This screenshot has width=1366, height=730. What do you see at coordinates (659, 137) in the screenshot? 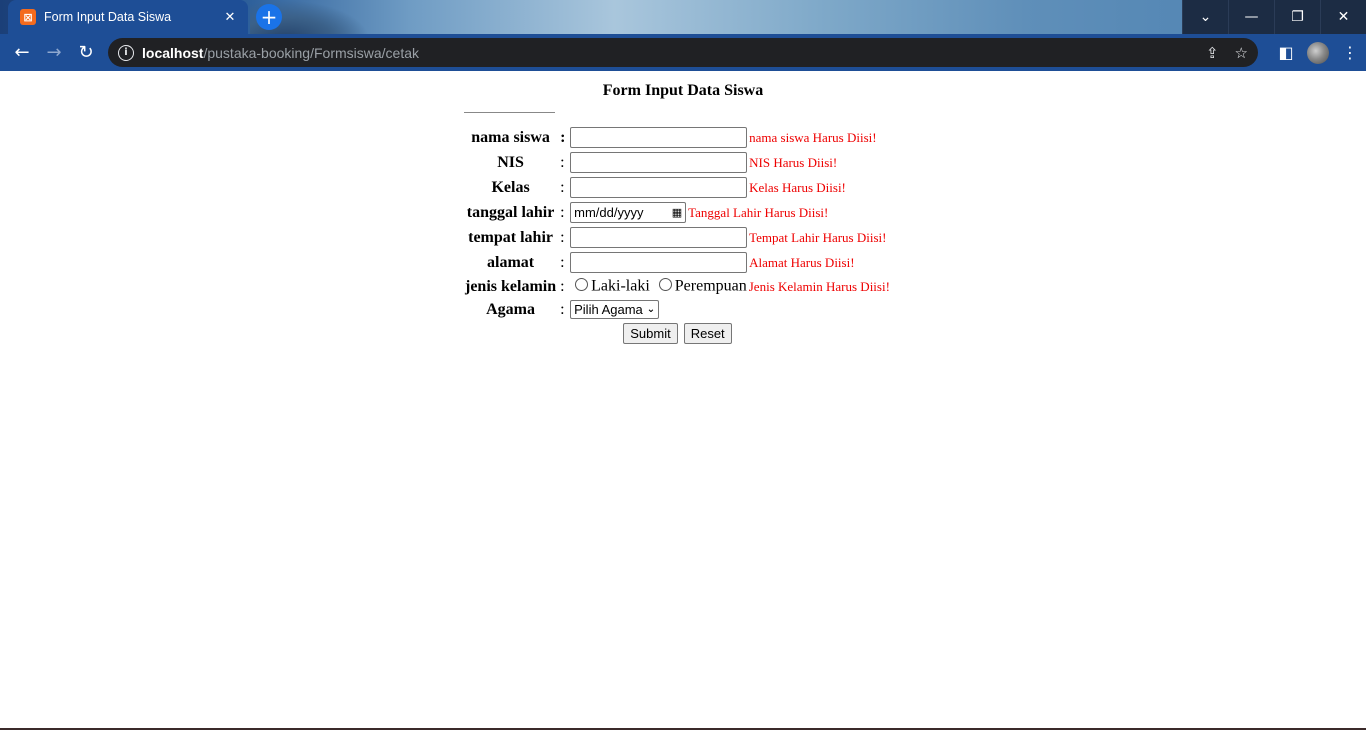
I see `nama-siswa-input` at bounding box center [659, 137].